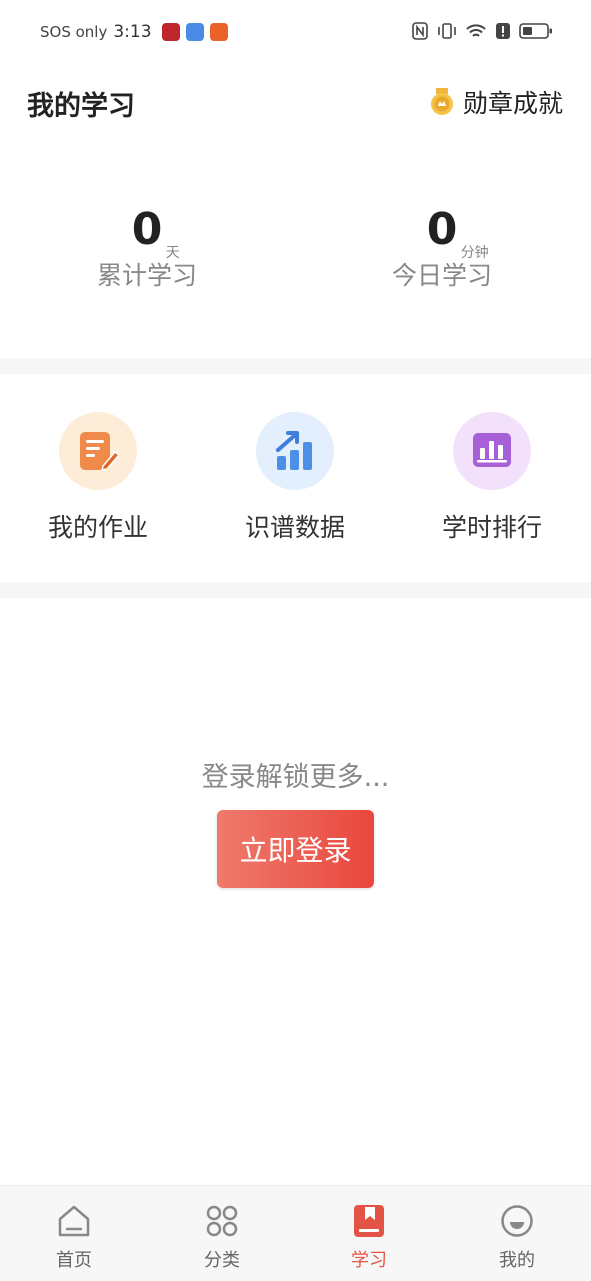  Describe the element at coordinates (512, 103) in the screenshot. I see `badge-label: 勋章成就` at that location.